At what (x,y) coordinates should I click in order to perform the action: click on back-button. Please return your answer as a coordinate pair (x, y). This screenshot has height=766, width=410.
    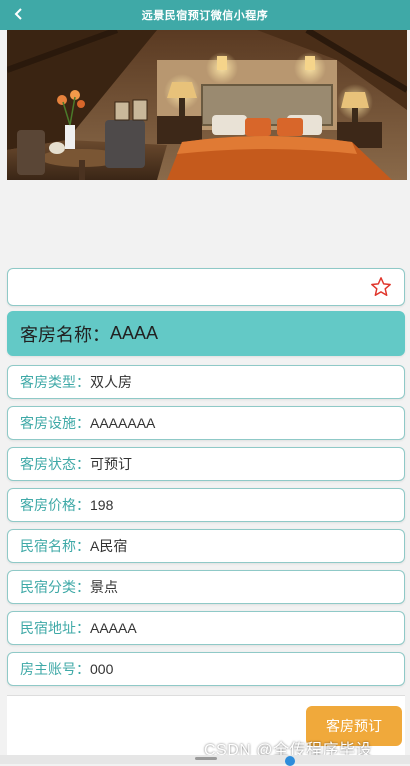
    Looking at the image, I should click on (19, 14).